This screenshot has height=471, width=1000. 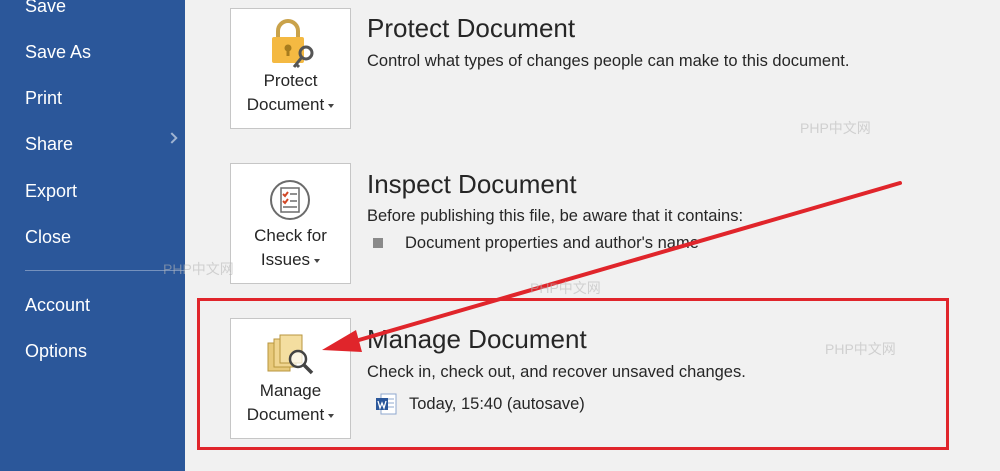 What do you see at coordinates (386, 404) in the screenshot?
I see `word-document-icon` at bounding box center [386, 404].